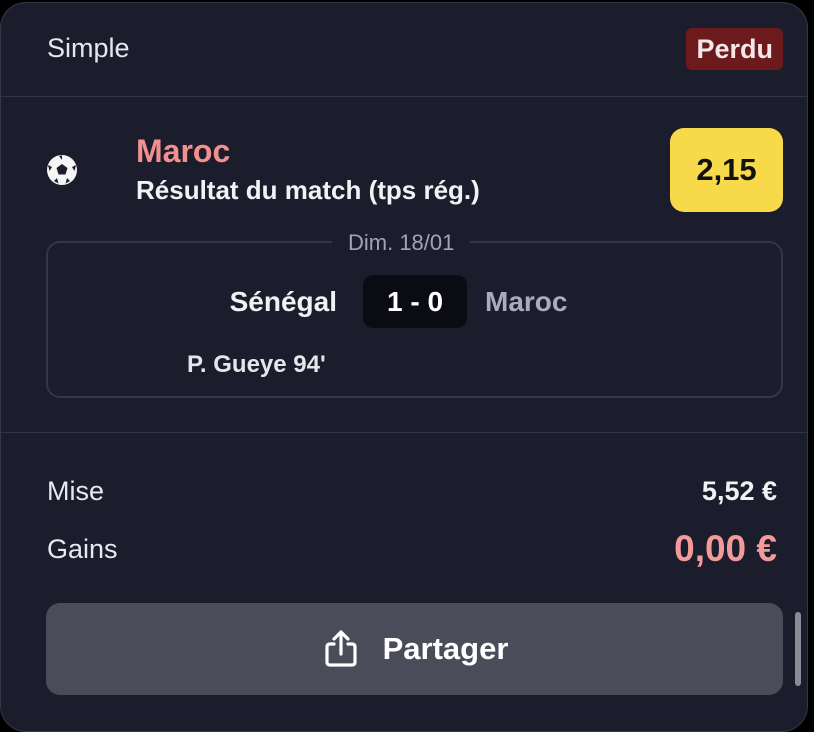  What do you see at coordinates (82, 549) in the screenshot?
I see `winnings-label: Gains` at bounding box center [82, 549].